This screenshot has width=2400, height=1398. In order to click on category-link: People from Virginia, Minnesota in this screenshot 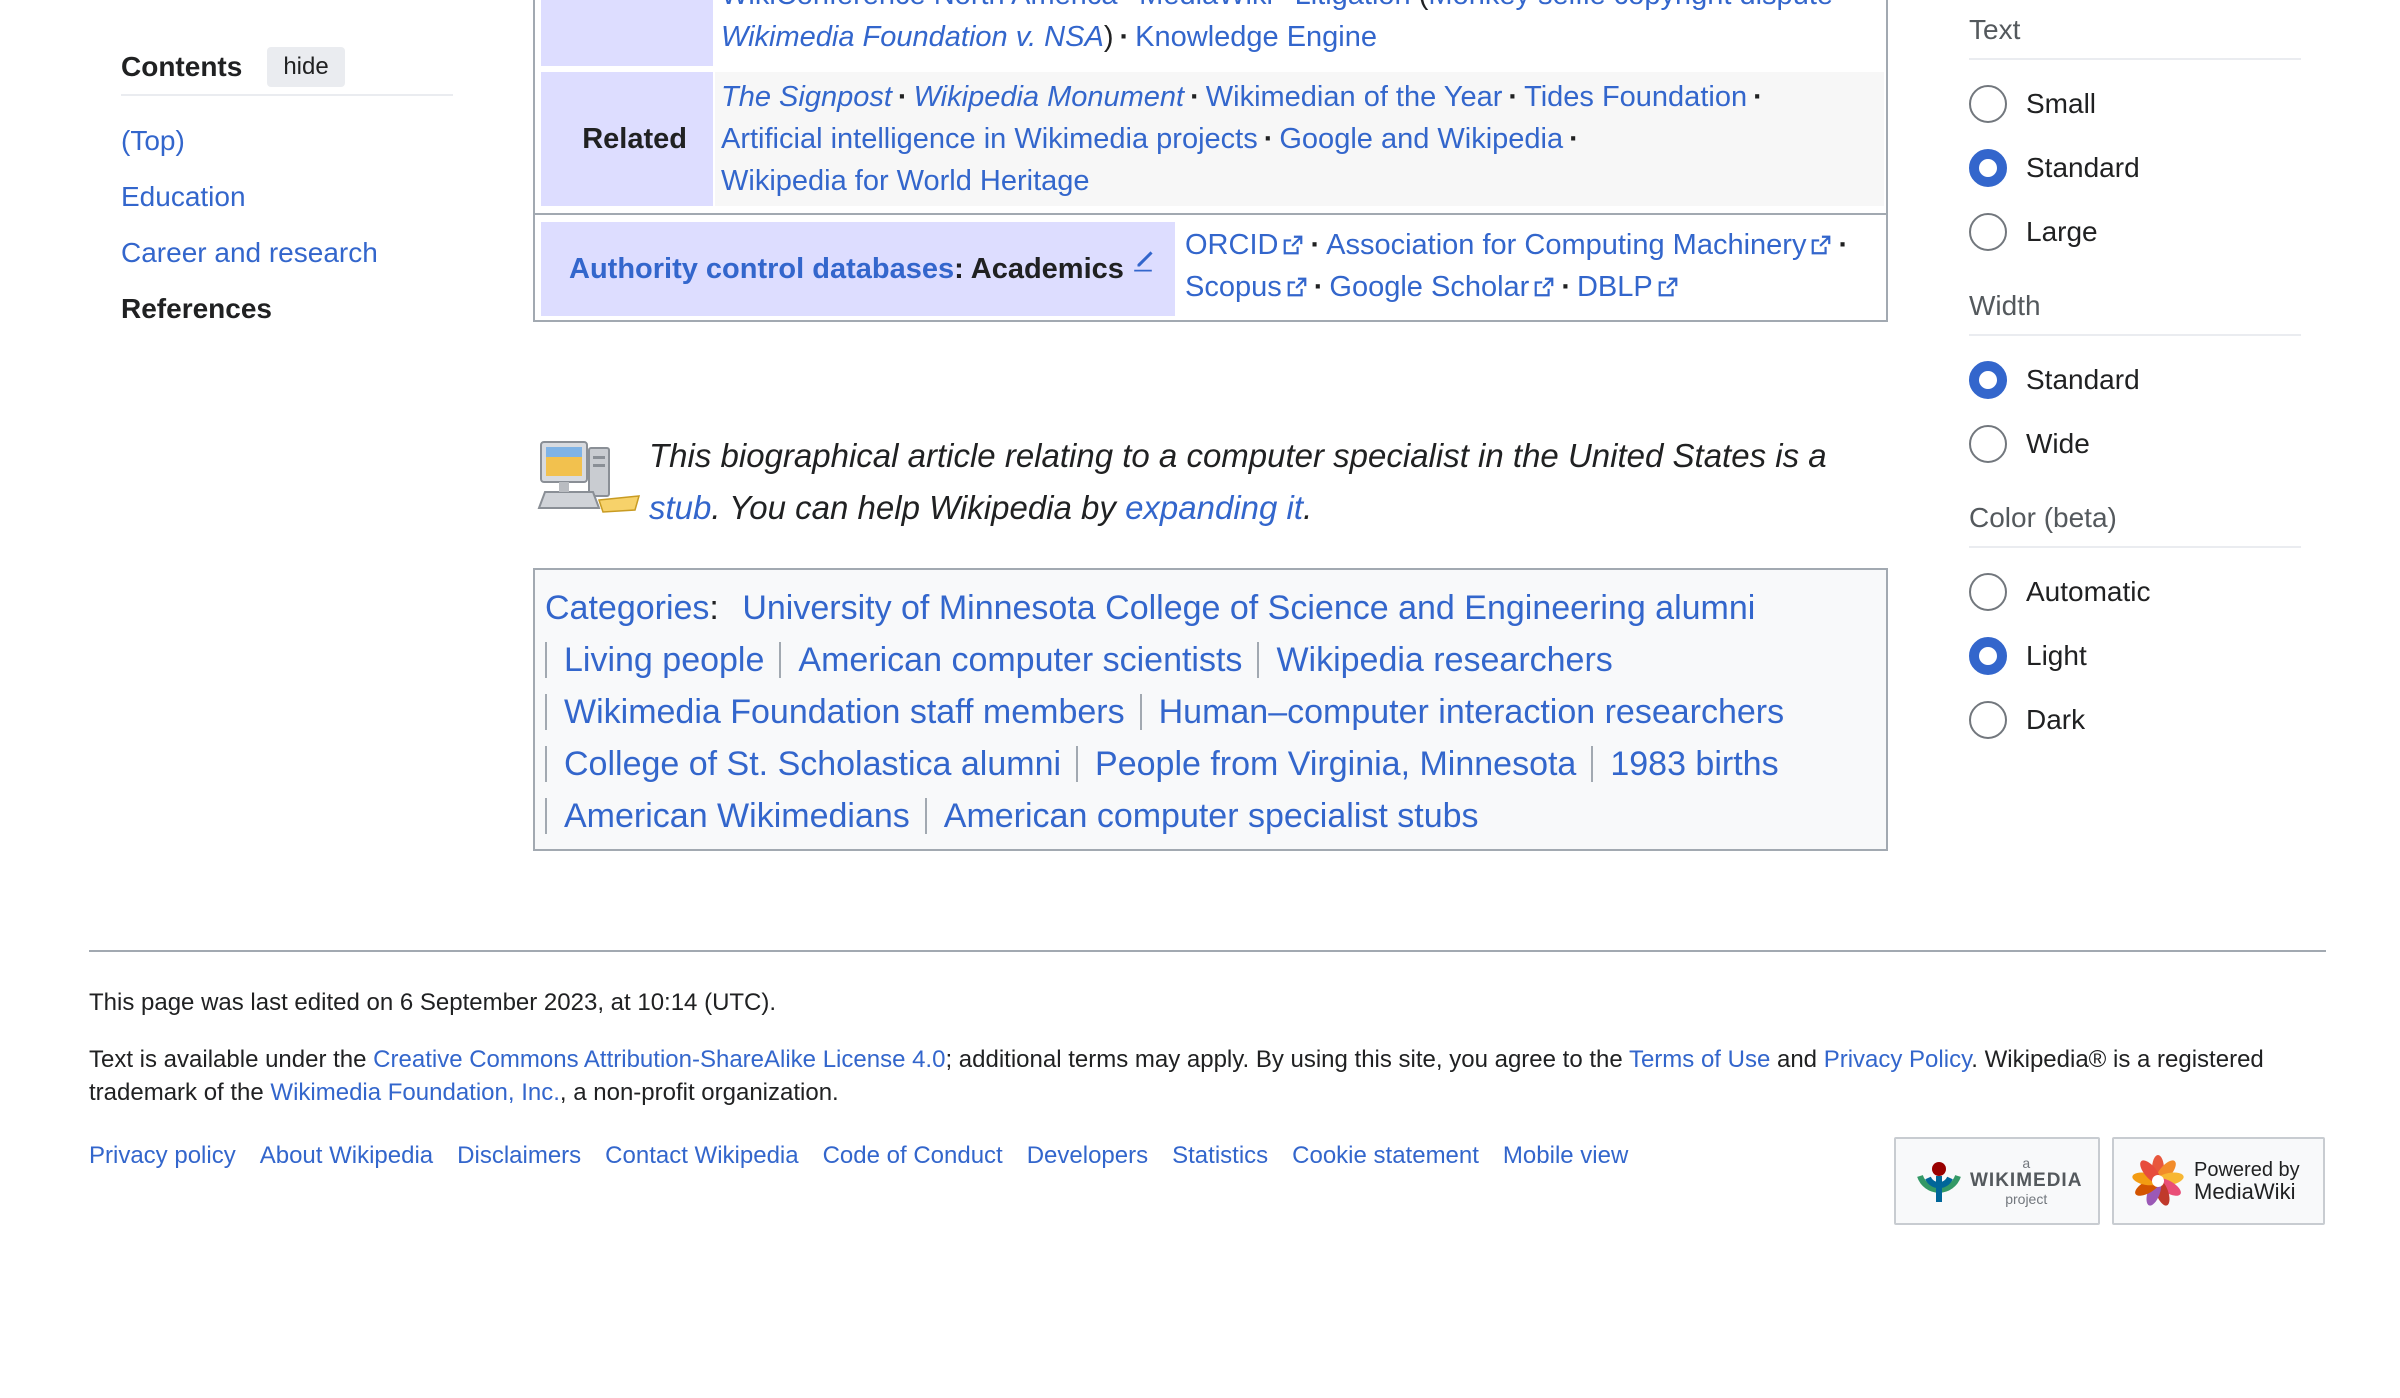, I will do `click(1333, 764)`.